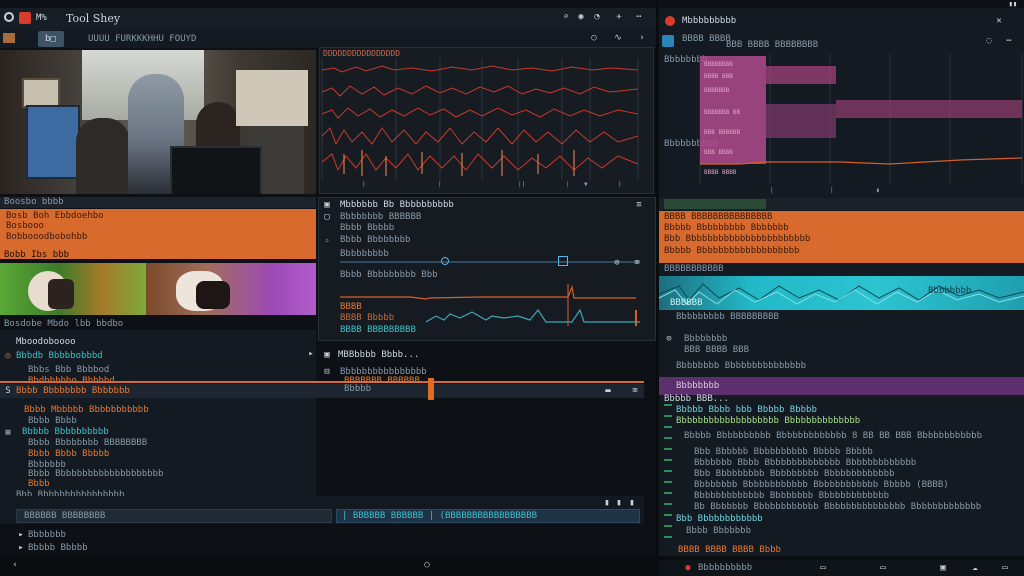  What do you see at coordinates (364, 254) in the screenshot?
I see `middle-row-label: Bbbbbbbbb` at bounding box center [364, 254].